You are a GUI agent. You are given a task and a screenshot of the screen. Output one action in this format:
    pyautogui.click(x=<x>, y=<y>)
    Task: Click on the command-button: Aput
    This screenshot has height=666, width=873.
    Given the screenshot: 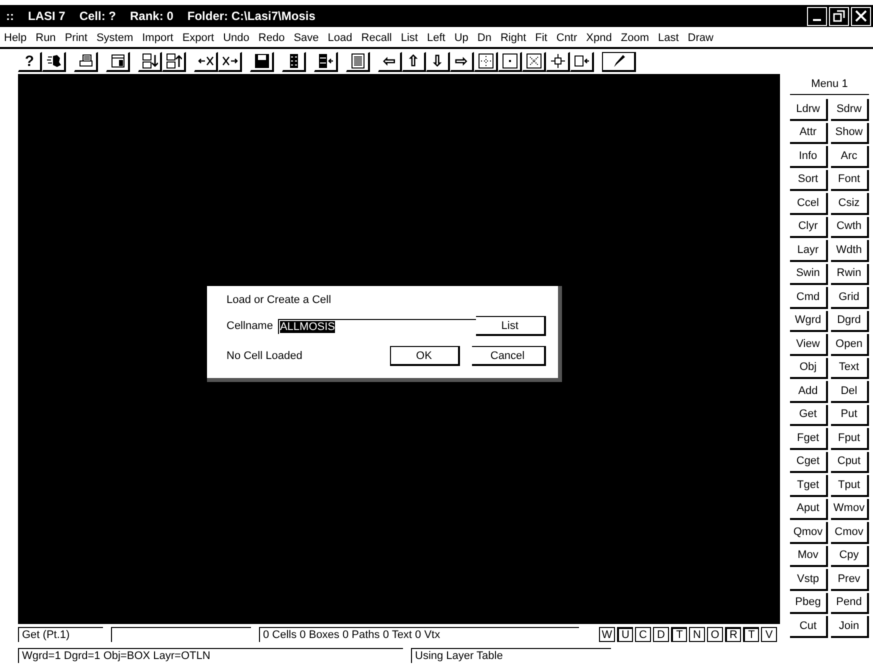 What is the action you would take?
    pyautogui.click(x=809, y=509)
    